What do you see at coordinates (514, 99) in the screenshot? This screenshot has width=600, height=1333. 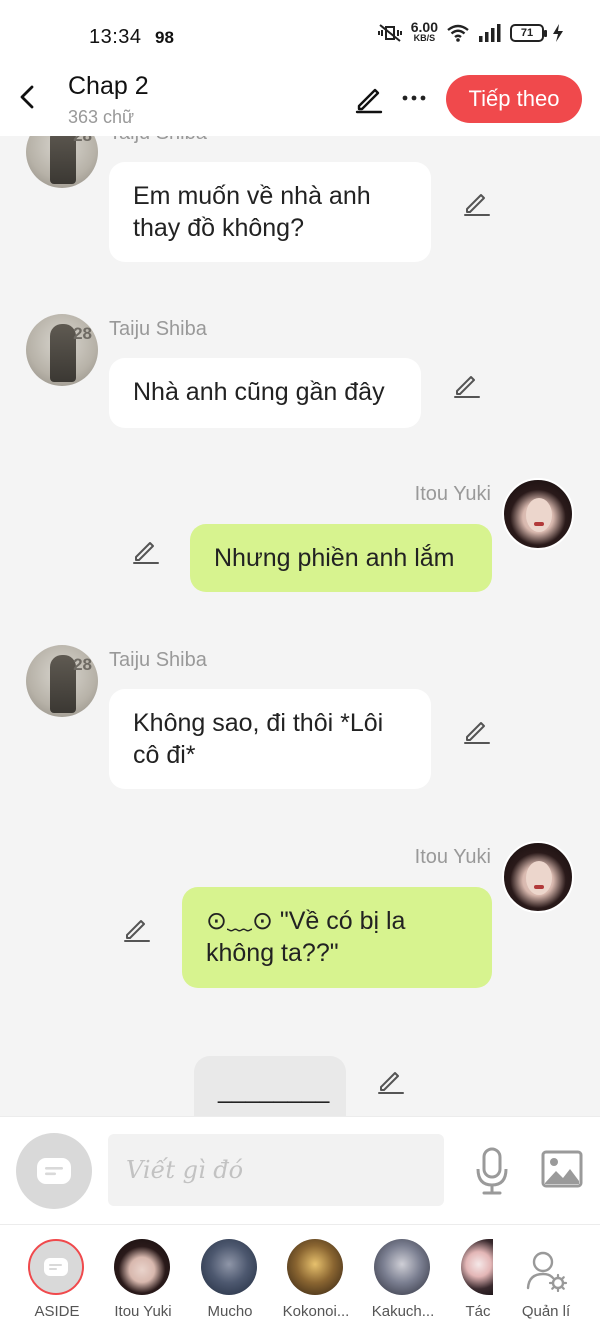 I see `next-chapter-button: Tiếp theo` at bounding box center [514, 99].